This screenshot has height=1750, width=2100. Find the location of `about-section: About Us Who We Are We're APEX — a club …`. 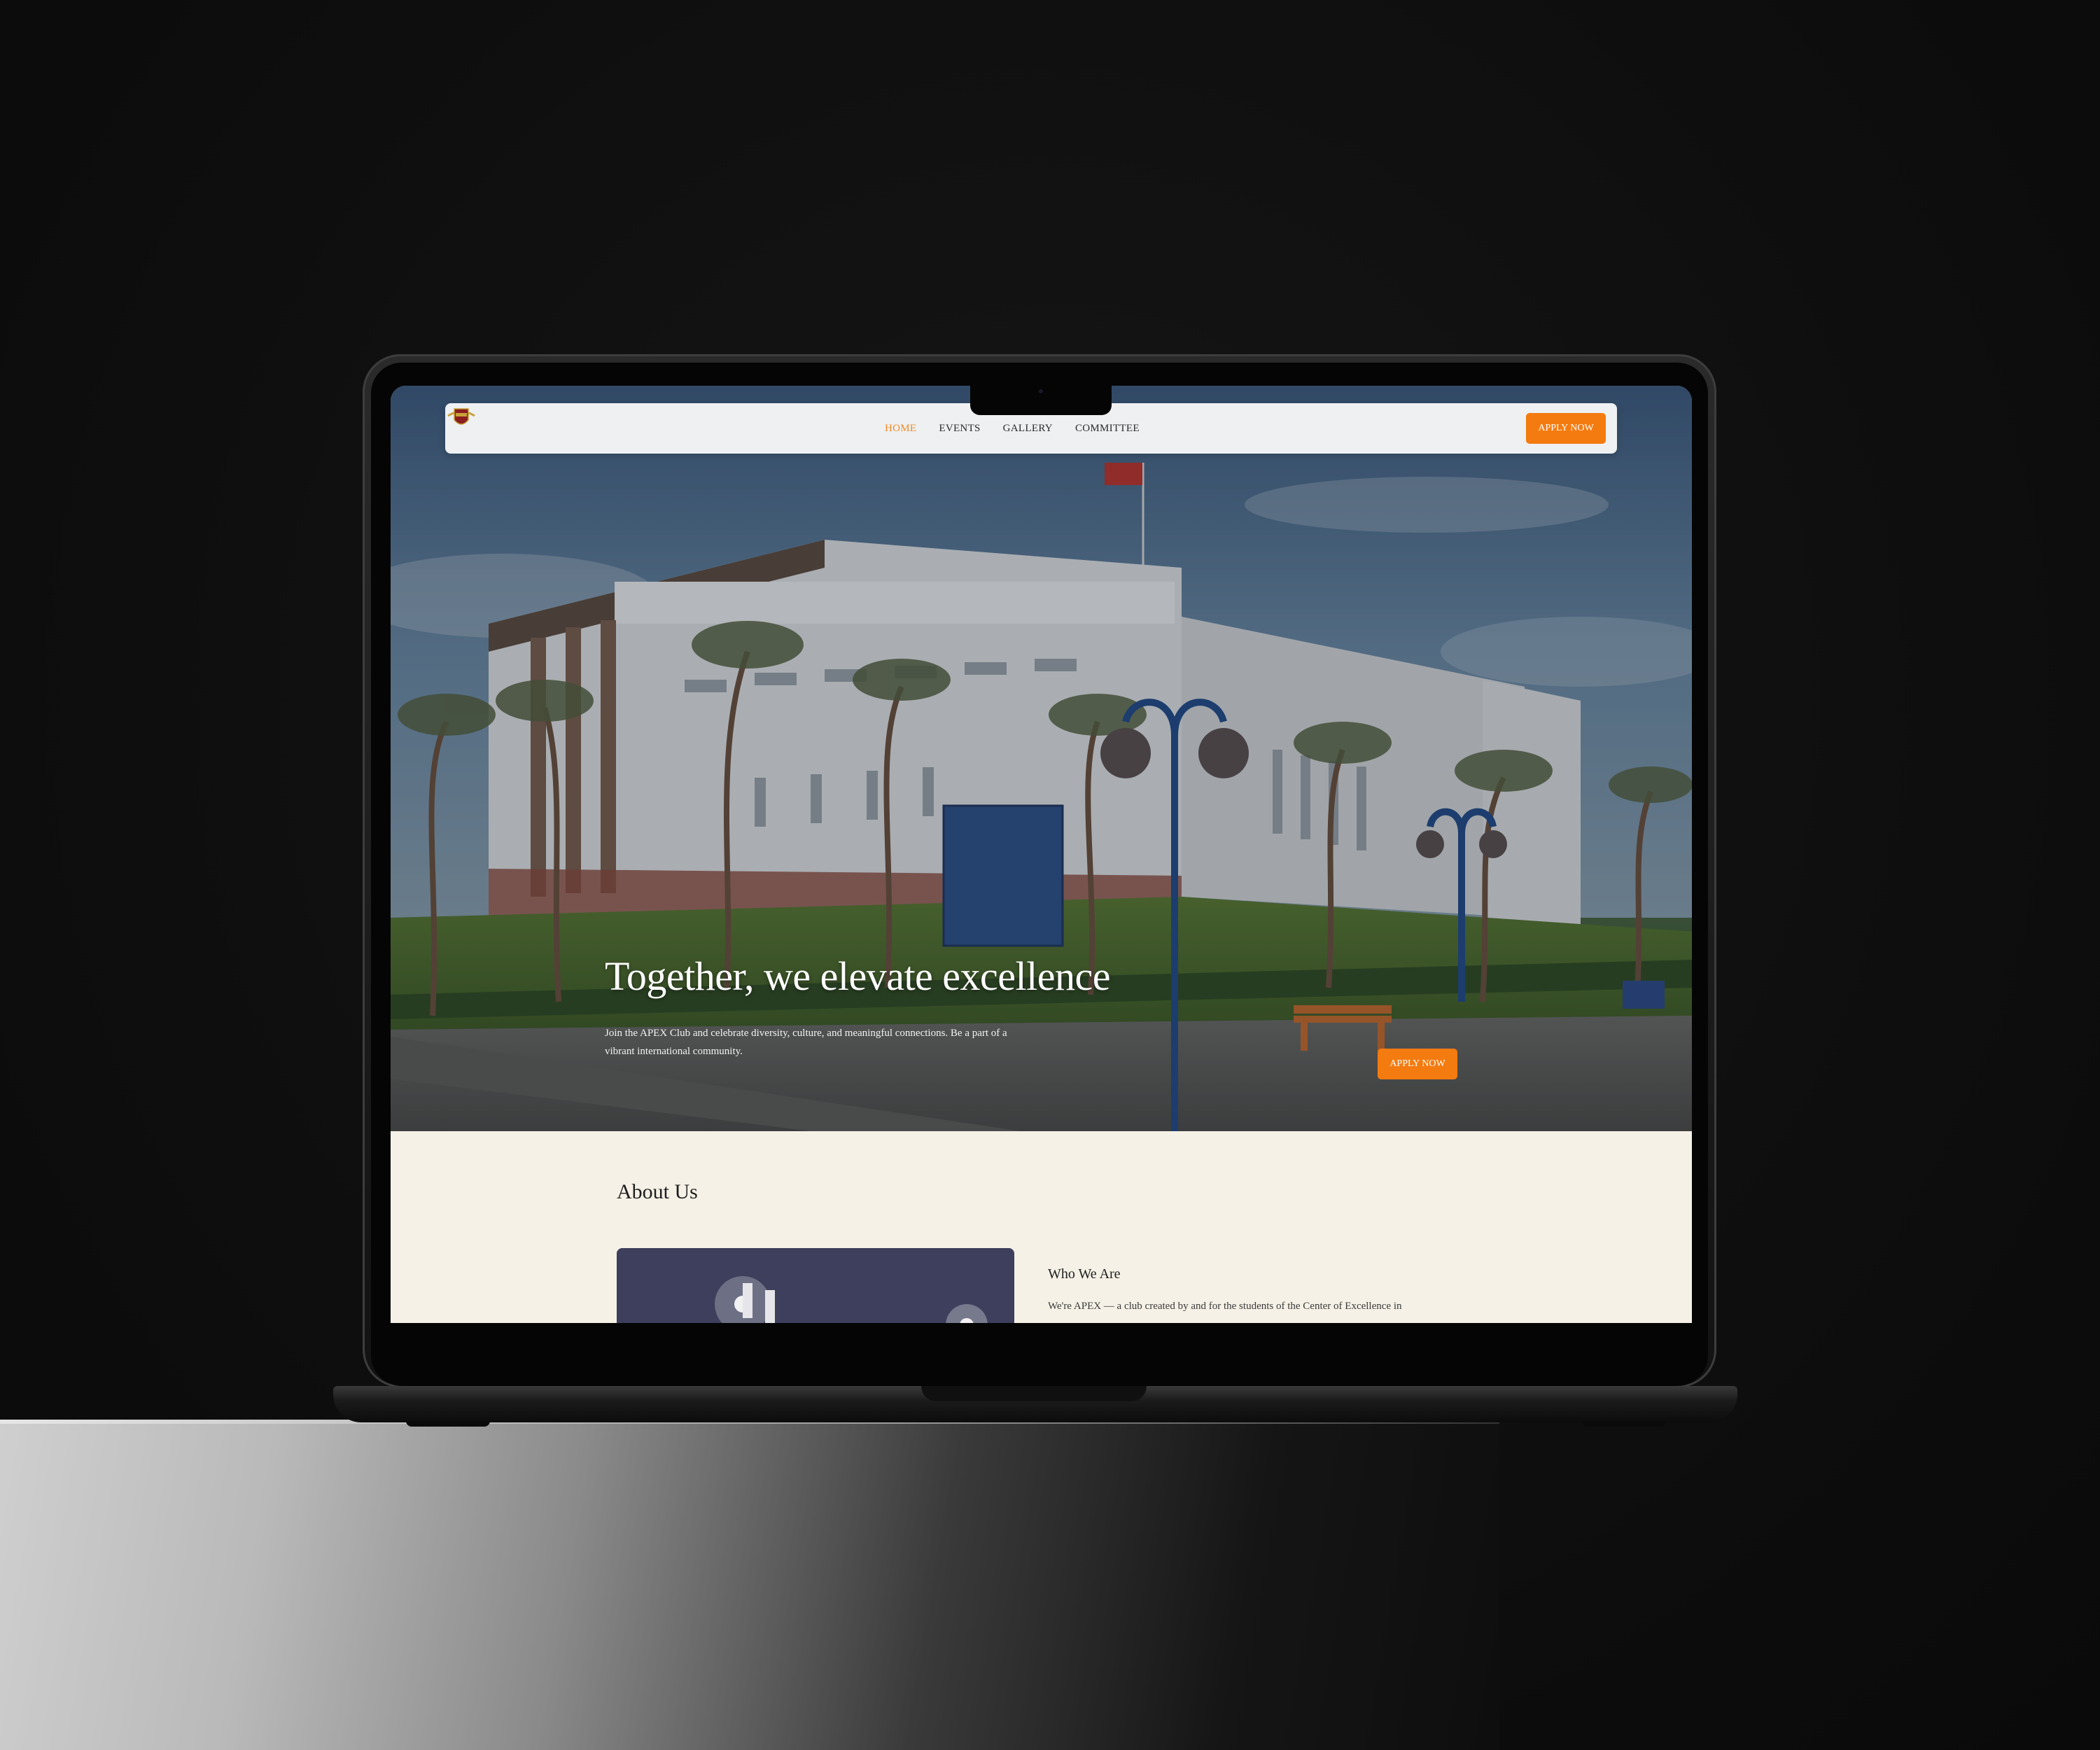

about-section: About Us Who We Are We're APEX — a club … is located at coordinates (1041, 1227).